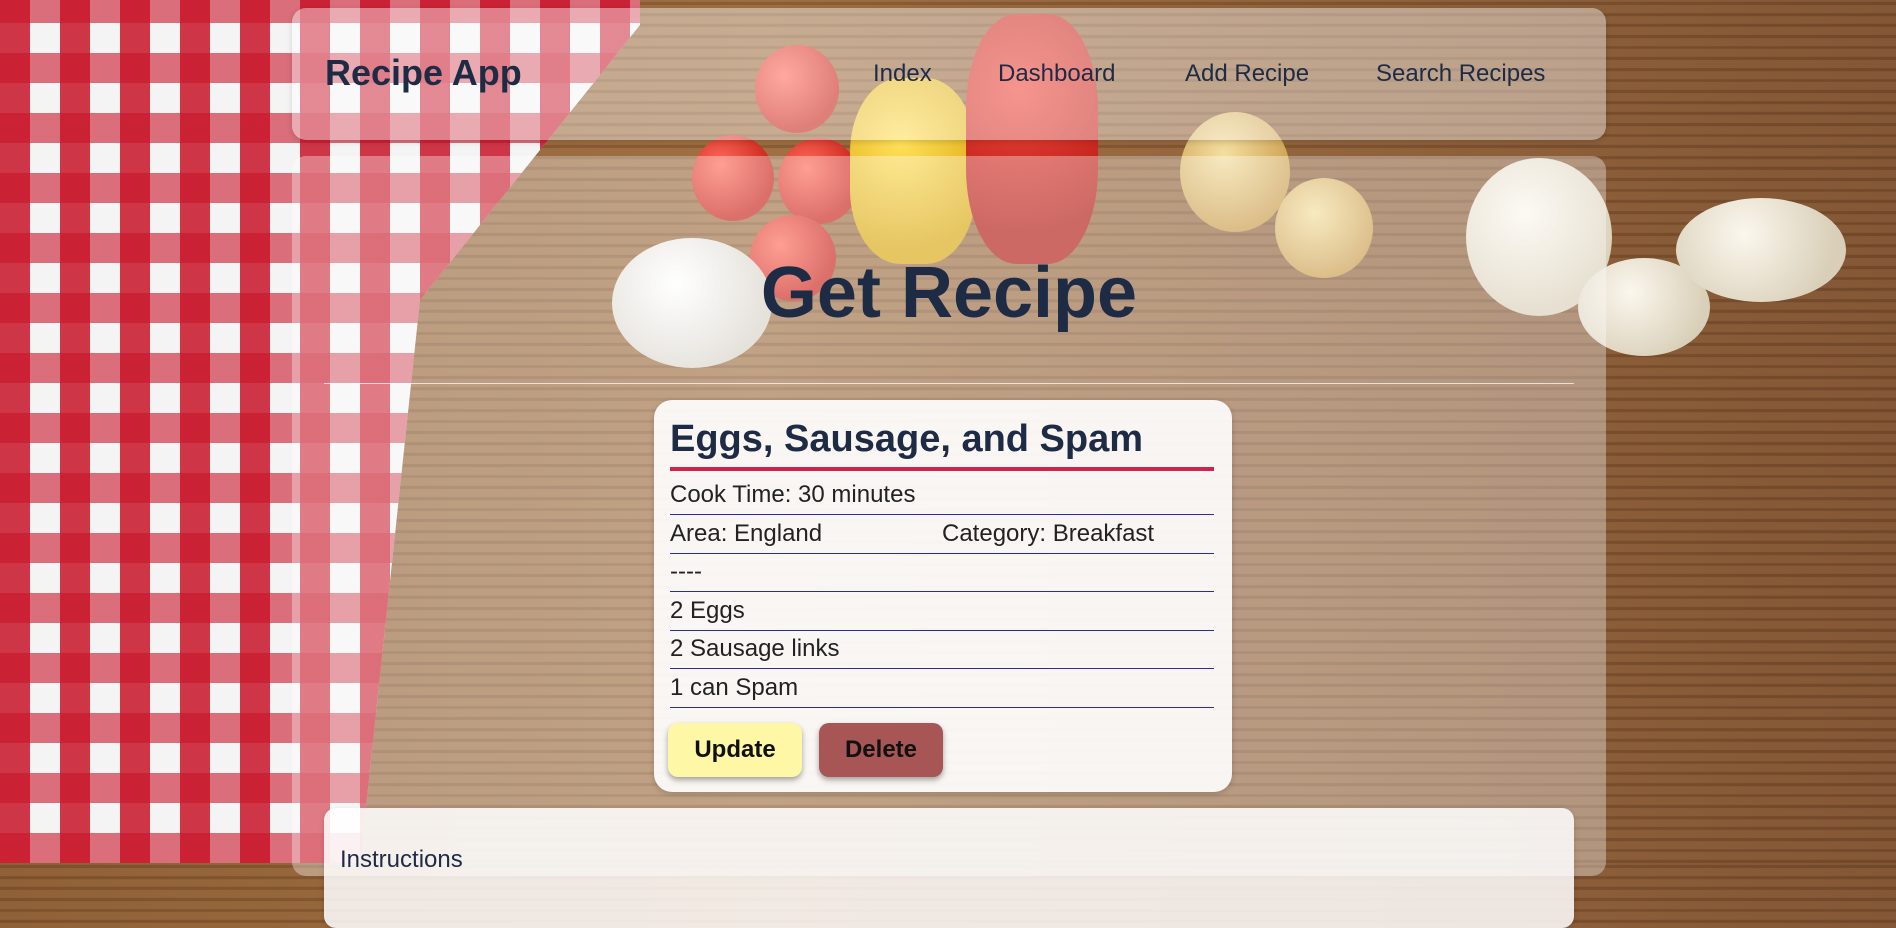 This screenshot has height=928, width=1896. I want to click on ingredient-text: 1 can Spam, so click(734, 687).